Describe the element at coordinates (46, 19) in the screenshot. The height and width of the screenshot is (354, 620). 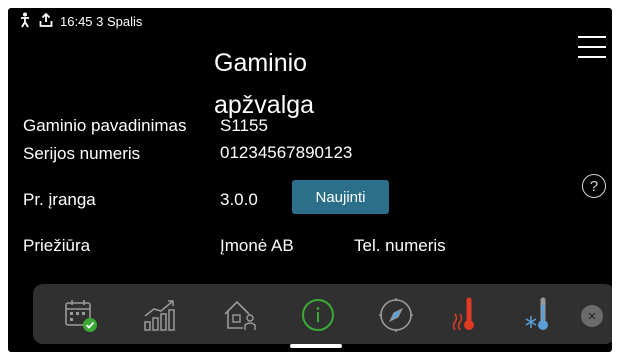
I see `upload-icon` at that location.